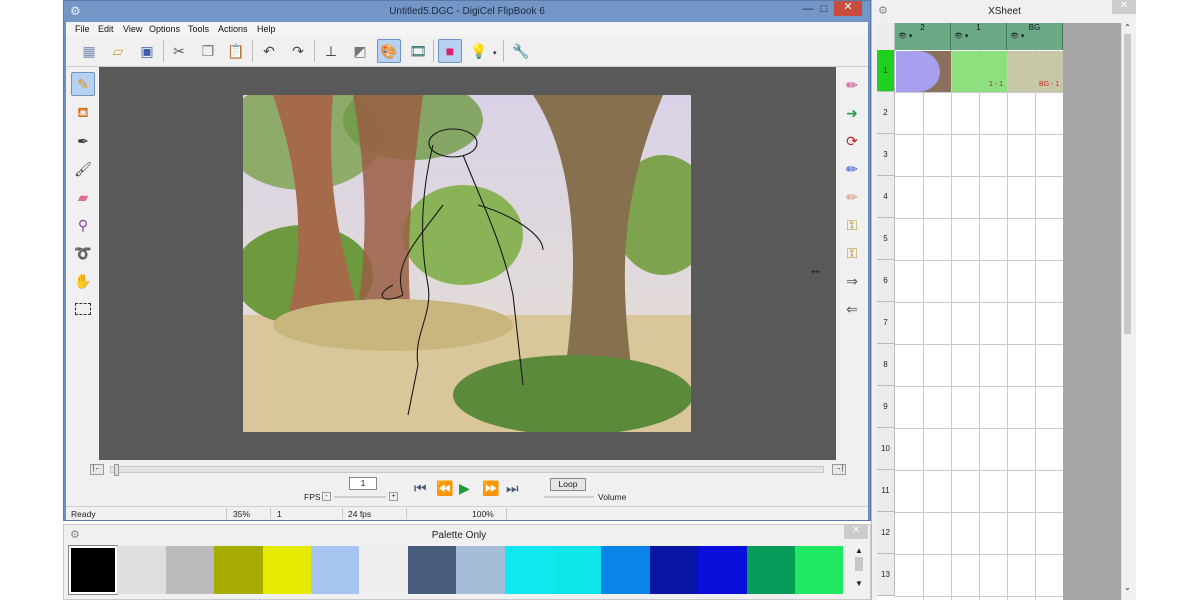 The image size is (1200, 600). I want to click on key-arrow-left-icon: ⇐, so click(852, 309).